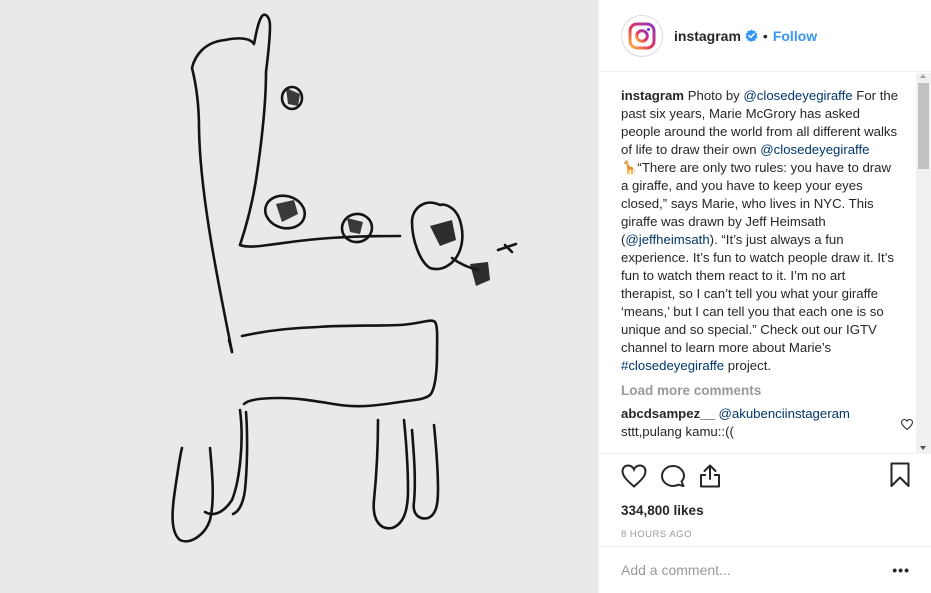 The height and width of the screenshot is (593, 931). I want to click on instagram-logo-icon, so click(642, 35).